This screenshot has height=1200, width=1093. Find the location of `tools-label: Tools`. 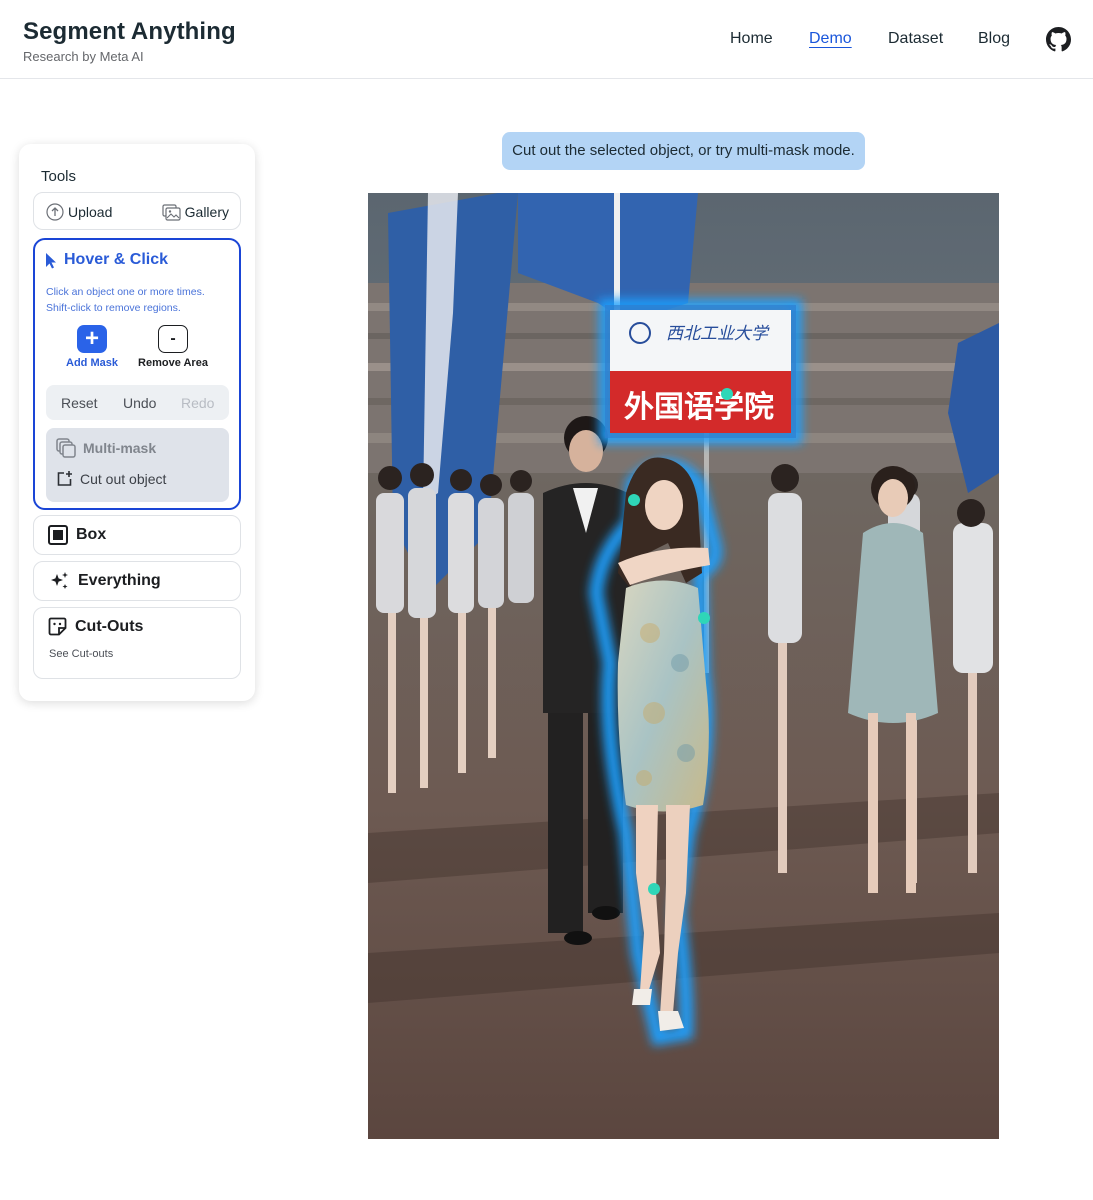

tools-label: Tools is located at coordinates (59, 176).